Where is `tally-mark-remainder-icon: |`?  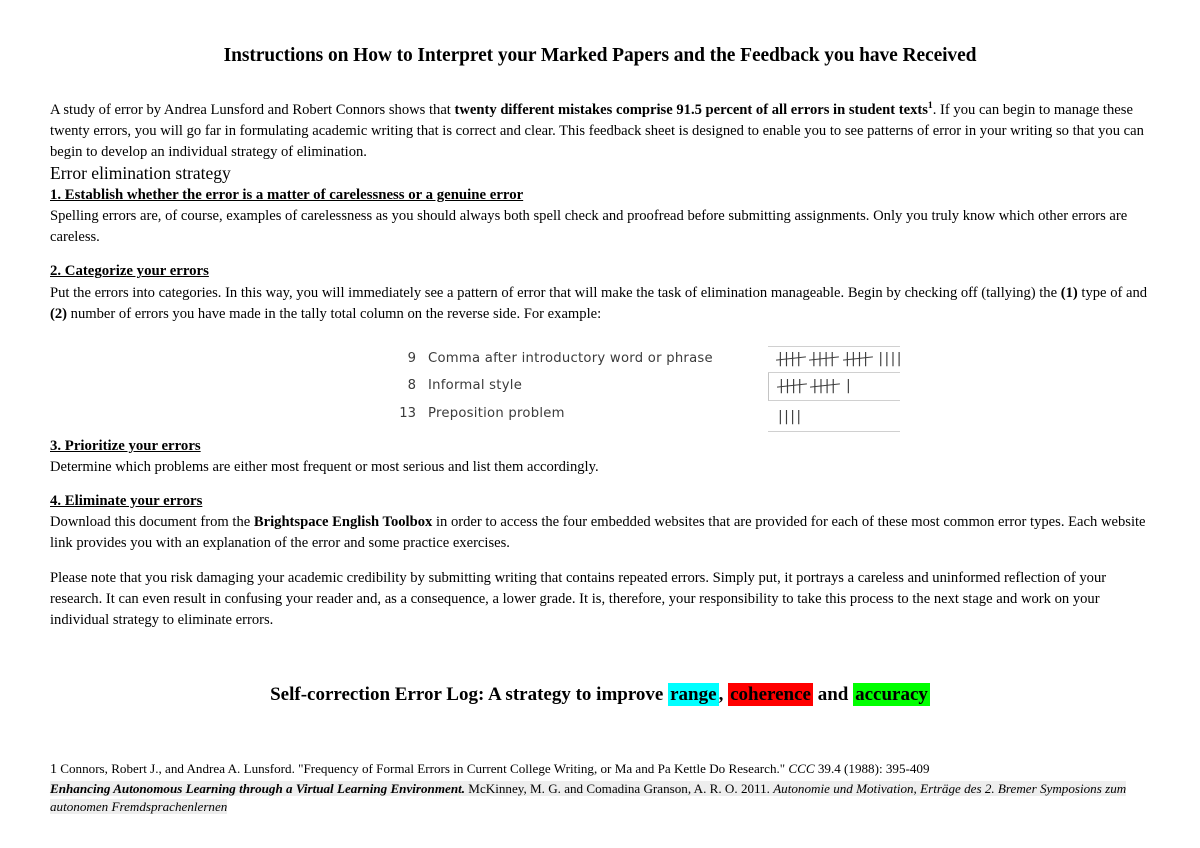
tally-mark-remainder-icon: | is located at coordinates (849, 386).